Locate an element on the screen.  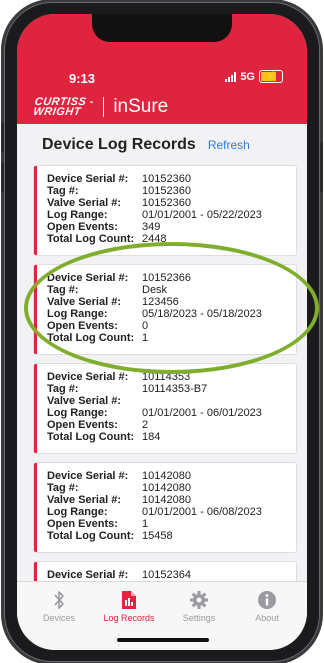
notch is located at coordinates (162, 28).